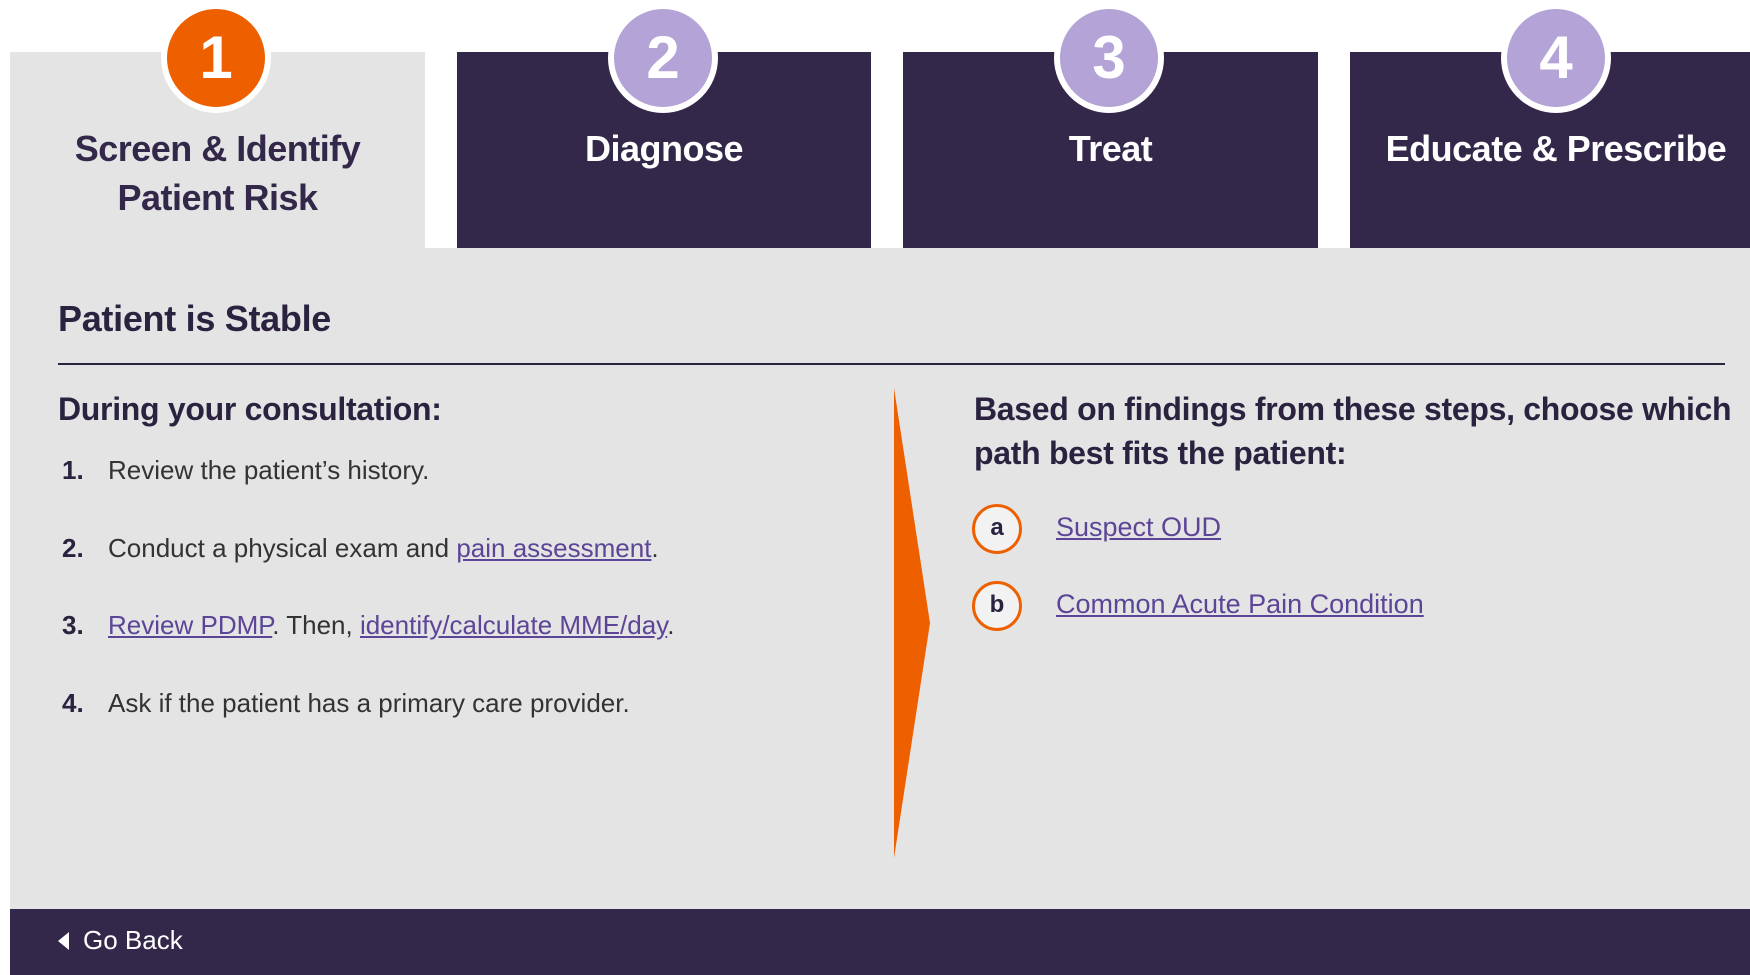 The image size is (1750, 975). What do you see at coordinates (1138, 527) in the screenshot?
I see `suspect-oud-link: Suspect OUD` at bounding box center [1138, 527].